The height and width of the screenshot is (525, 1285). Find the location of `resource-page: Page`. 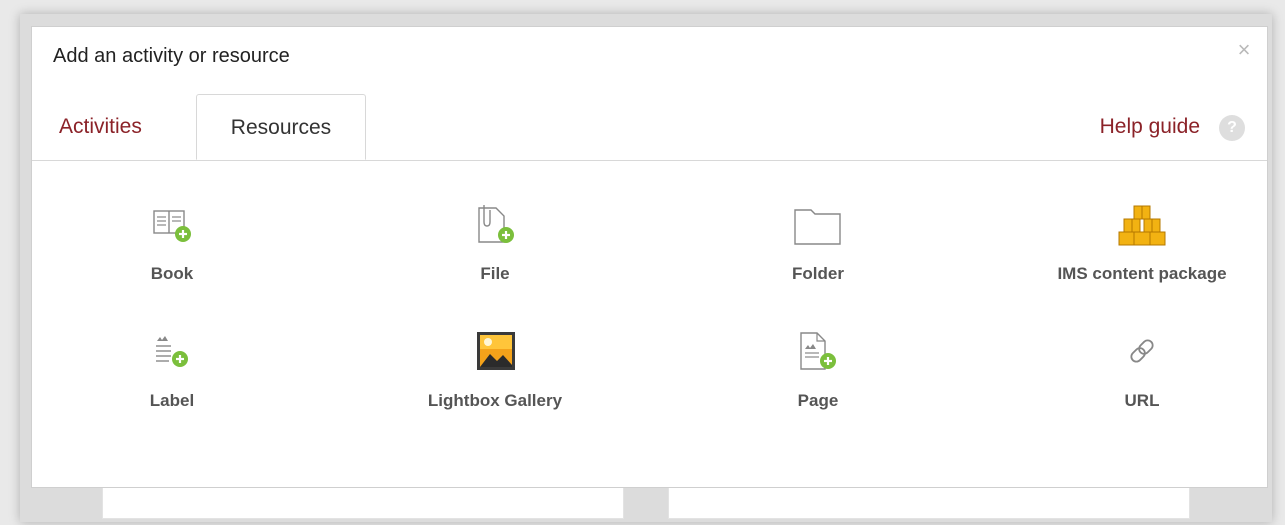

resource-page: Page is located at coordinates (818, 370).